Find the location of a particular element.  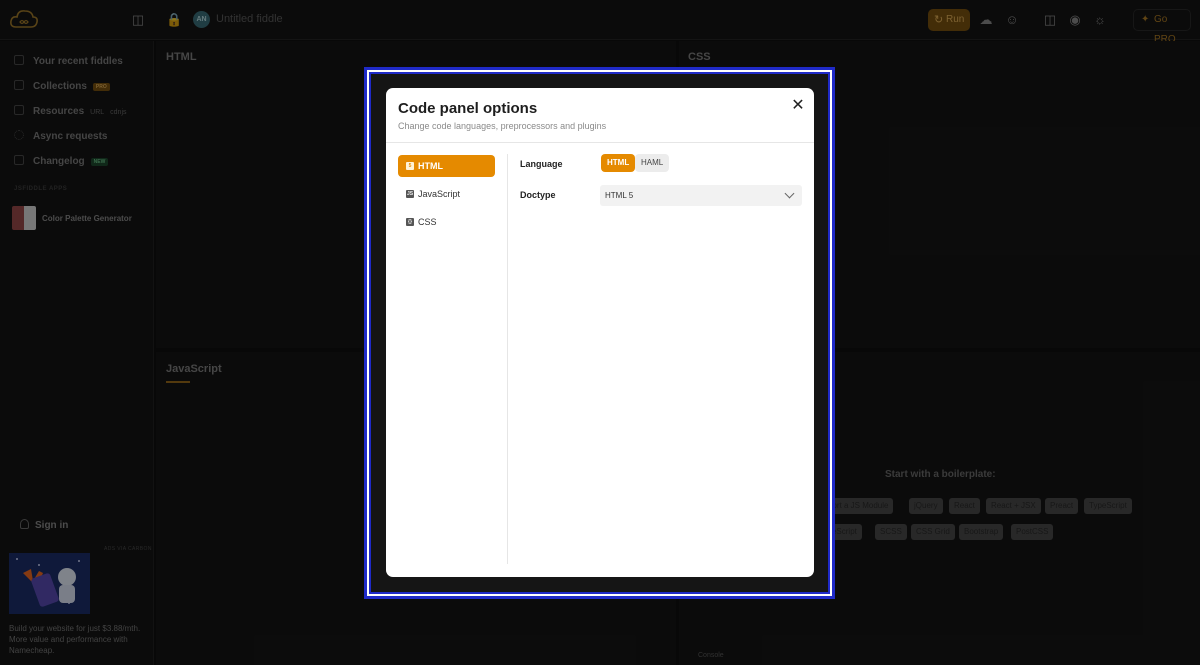

dialog-vertical-divider is located at coordinates (507, 359).